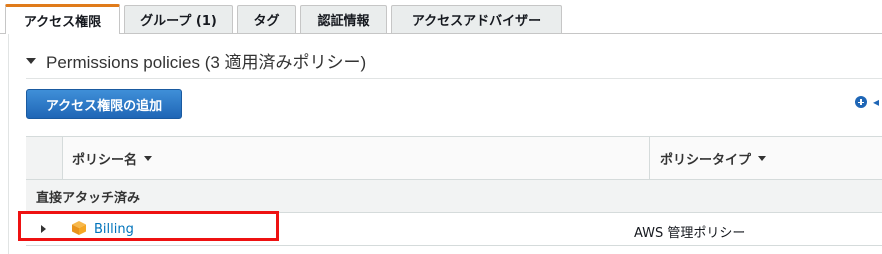  Describe the element at coordinates (454, 196) in the screenshot. I see `group-row-directly-attached: 直接アタッチ済み` at that location.